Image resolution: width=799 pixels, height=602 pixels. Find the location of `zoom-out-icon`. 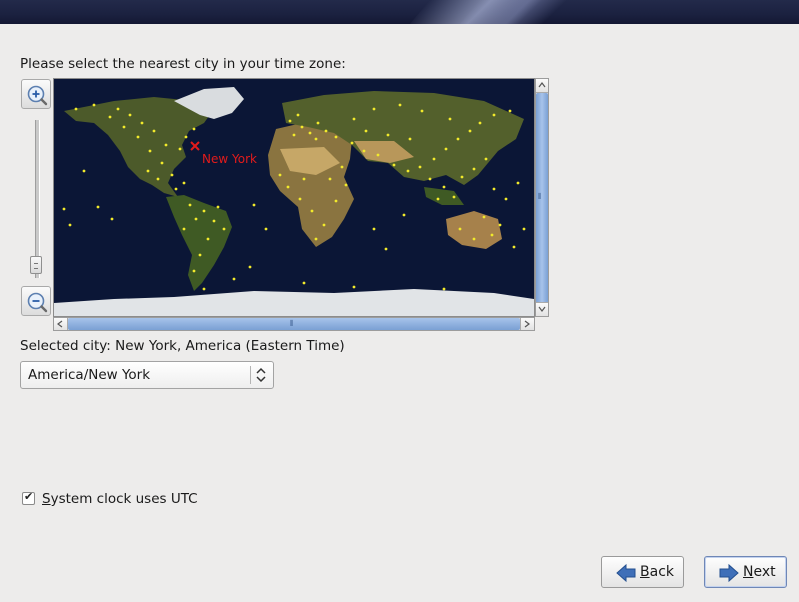

zoom-out-icon is located at coordinates (37, 302).